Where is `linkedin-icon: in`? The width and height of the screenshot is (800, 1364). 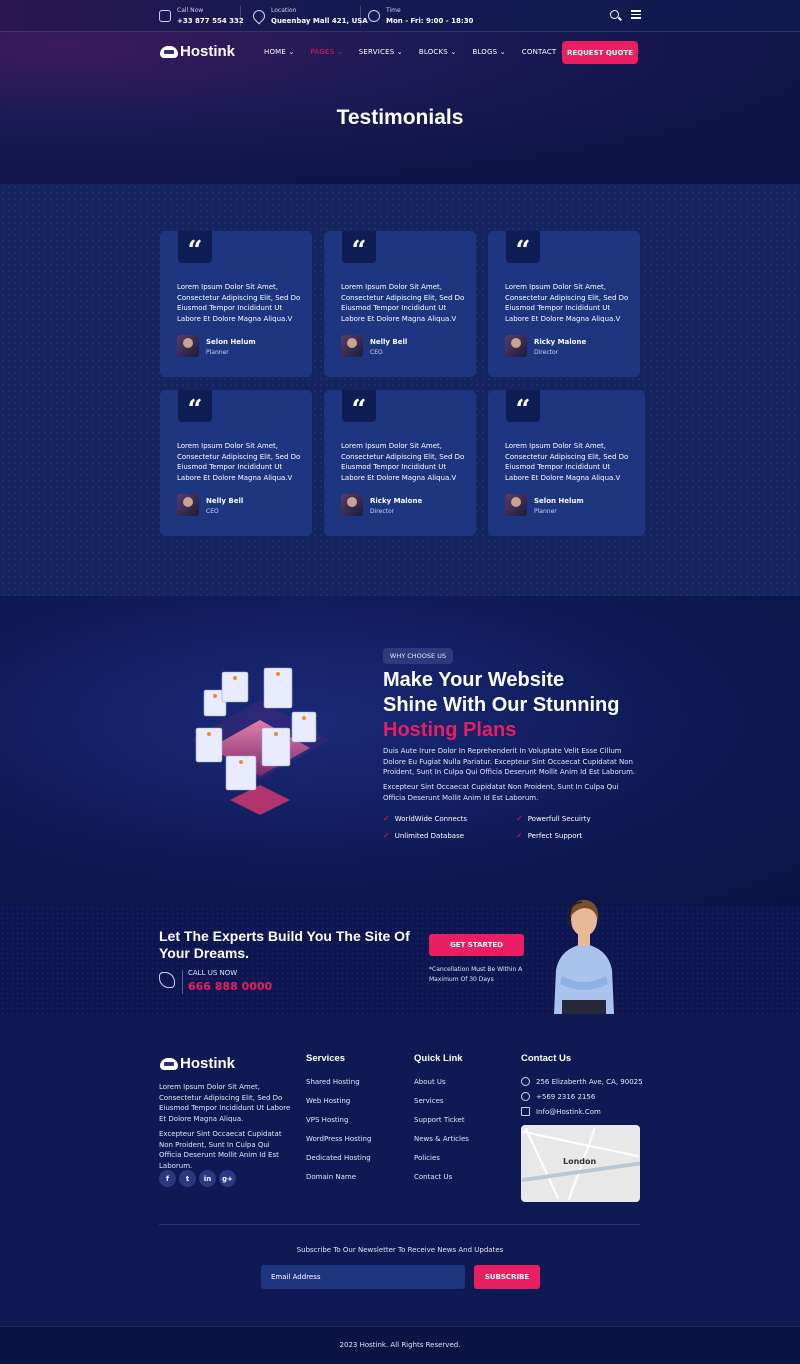 linkedin-icon: in is located at coordinates (207, 1178).